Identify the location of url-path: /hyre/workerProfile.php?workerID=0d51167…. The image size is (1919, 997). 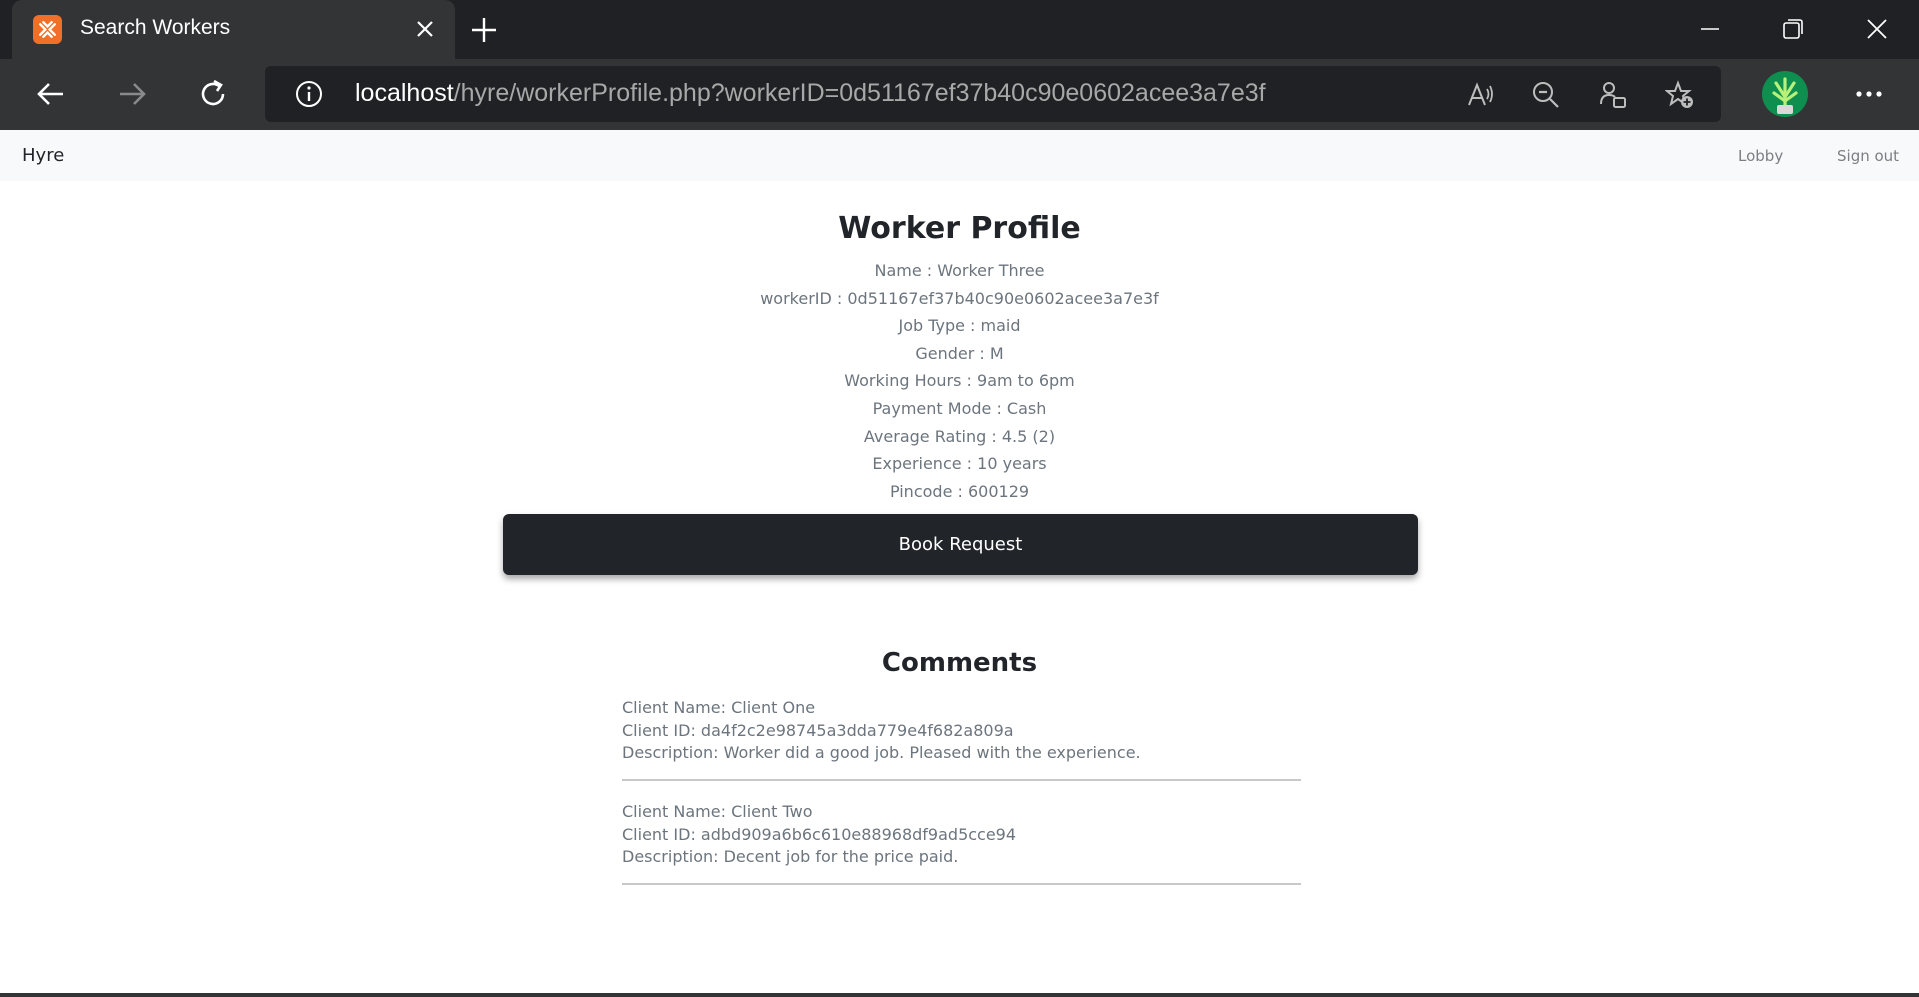
(859, 93).